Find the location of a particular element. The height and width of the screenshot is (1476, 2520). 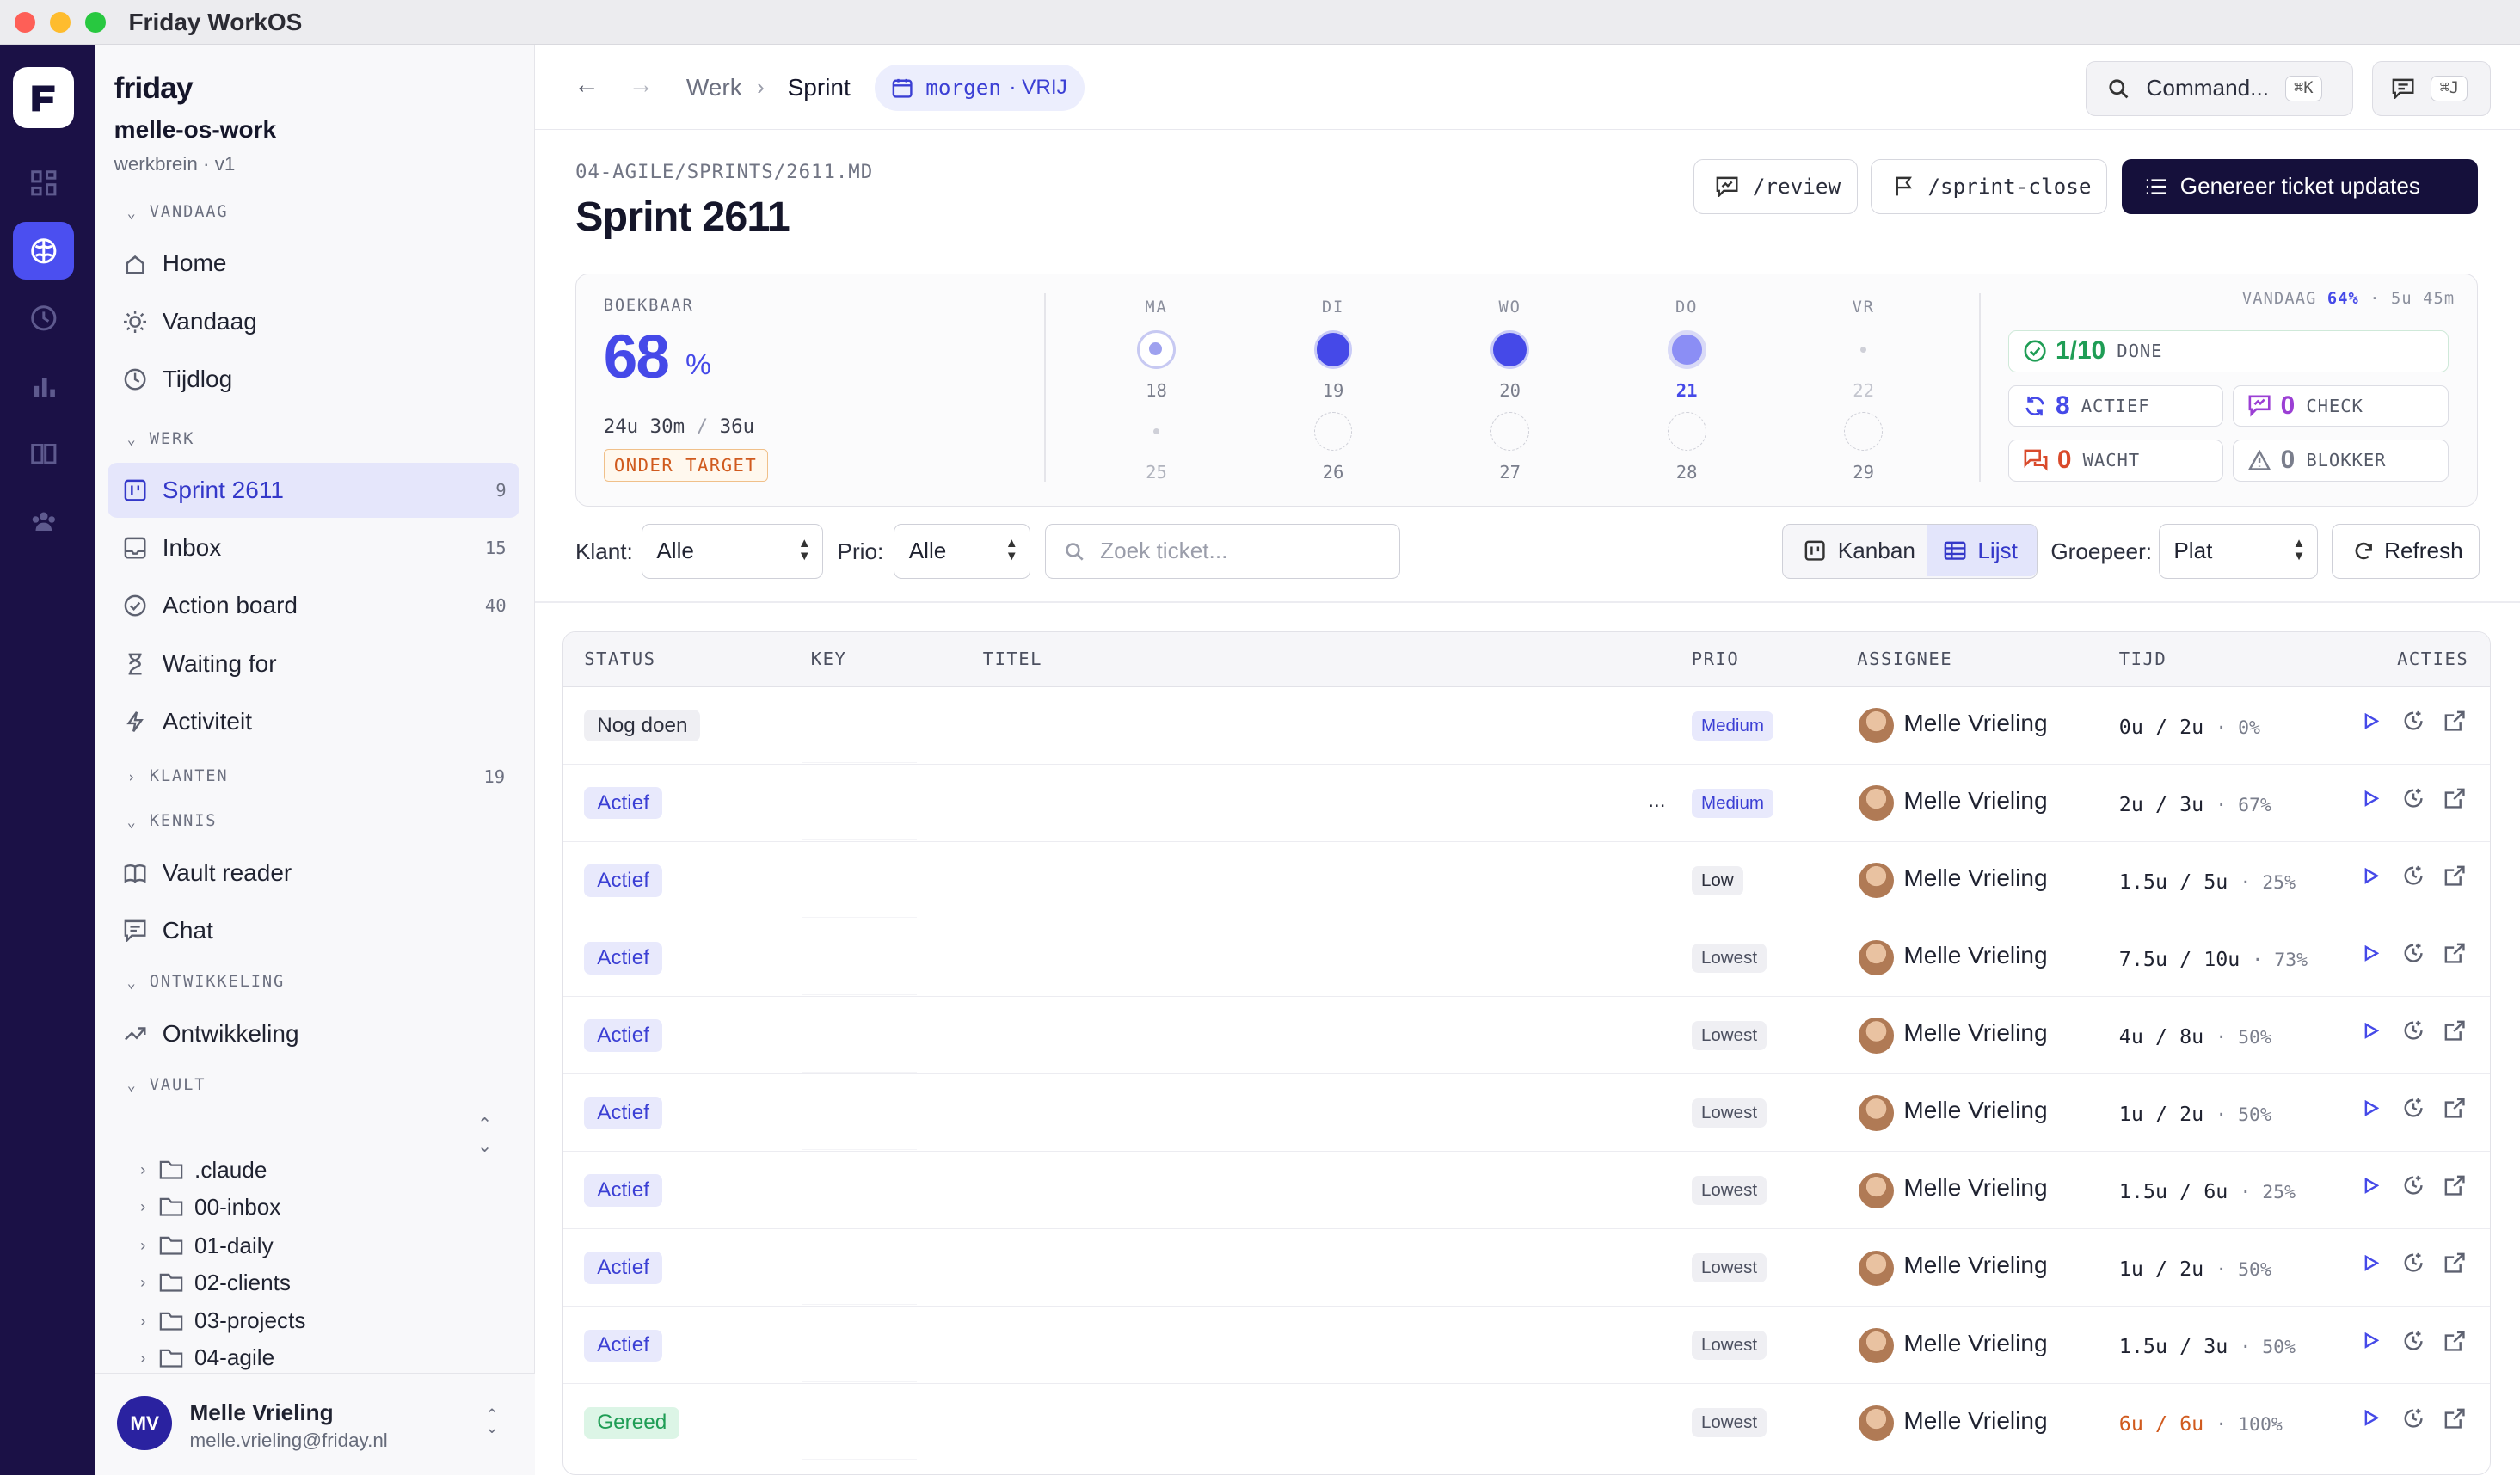

actief-card: 8 ACTIEF is located at coordinates (2115, 405).